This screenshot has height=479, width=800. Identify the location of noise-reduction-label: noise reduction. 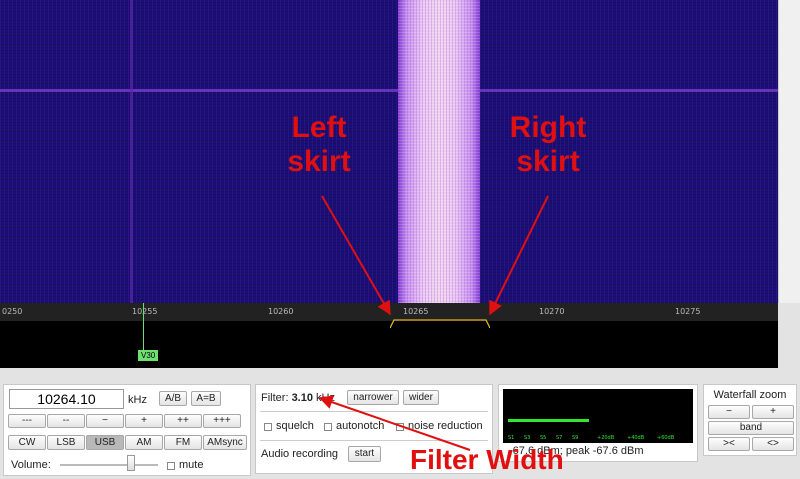
(445, 426).